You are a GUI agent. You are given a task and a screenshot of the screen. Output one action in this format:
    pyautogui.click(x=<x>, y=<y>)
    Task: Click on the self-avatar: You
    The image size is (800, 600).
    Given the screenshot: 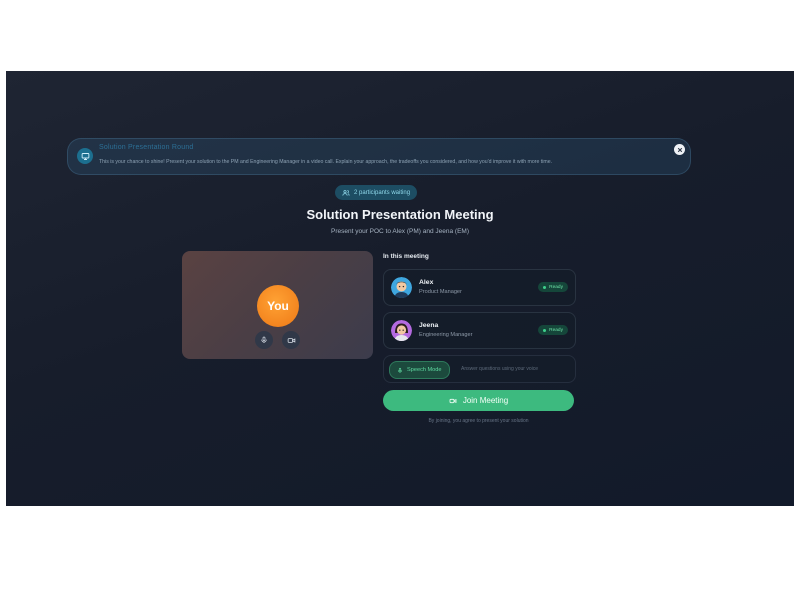 What is the action you would take?
    pyautogui.click(x=278, y=306)
    